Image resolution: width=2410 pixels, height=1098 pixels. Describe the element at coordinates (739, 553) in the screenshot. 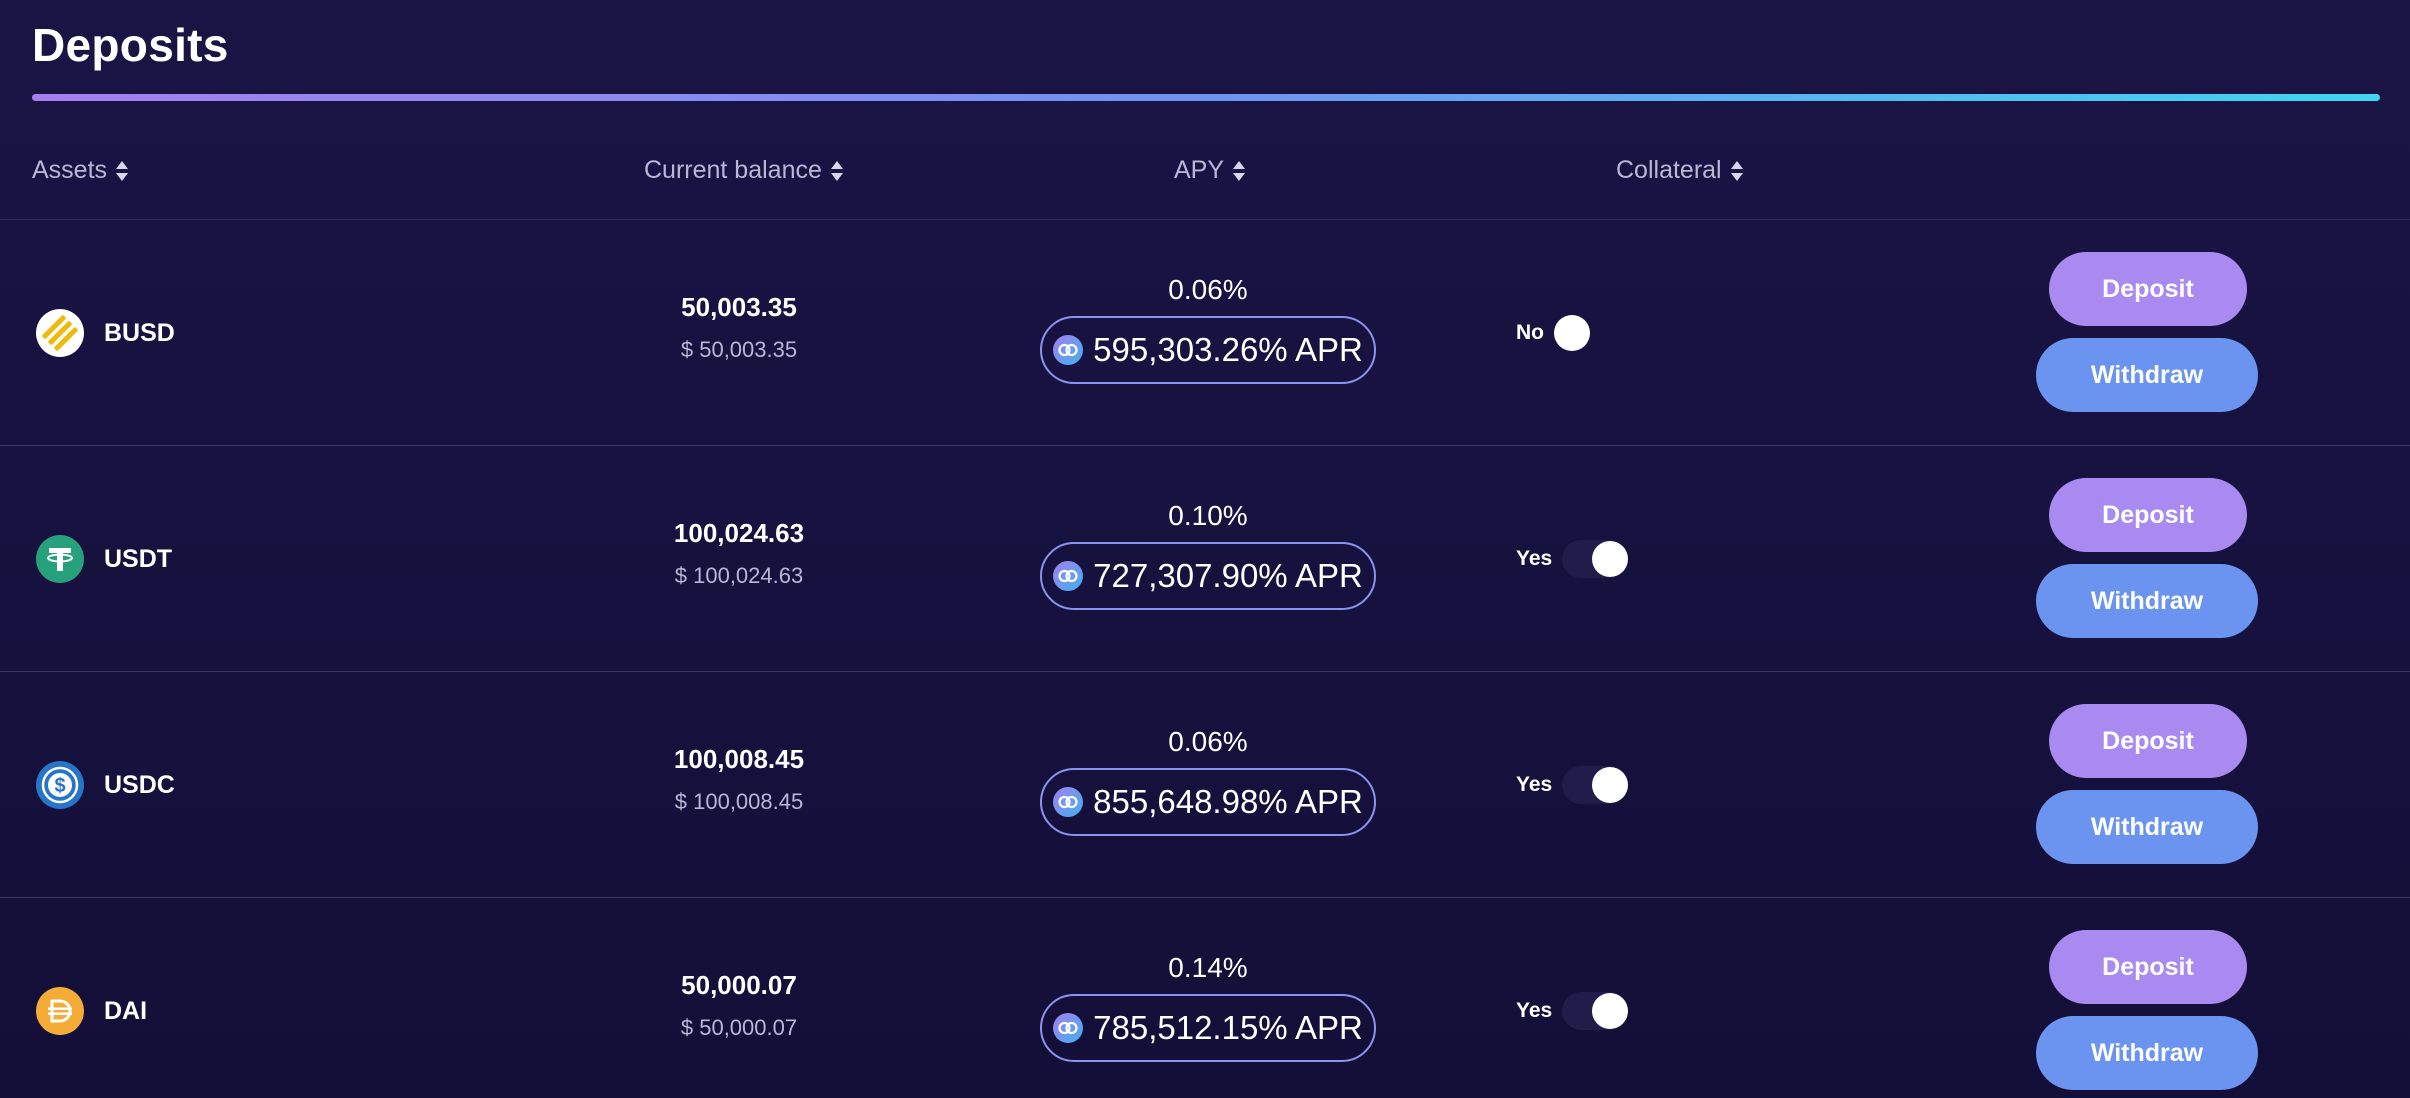

I see `balance-cell: 100,024.63 $ 100,024.63` at that location.